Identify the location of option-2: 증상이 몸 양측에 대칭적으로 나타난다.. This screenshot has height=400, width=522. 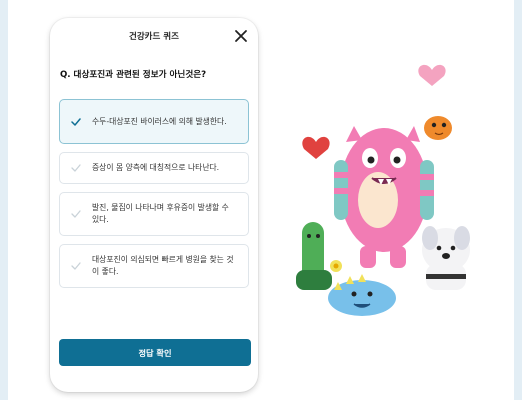
(154, 168).